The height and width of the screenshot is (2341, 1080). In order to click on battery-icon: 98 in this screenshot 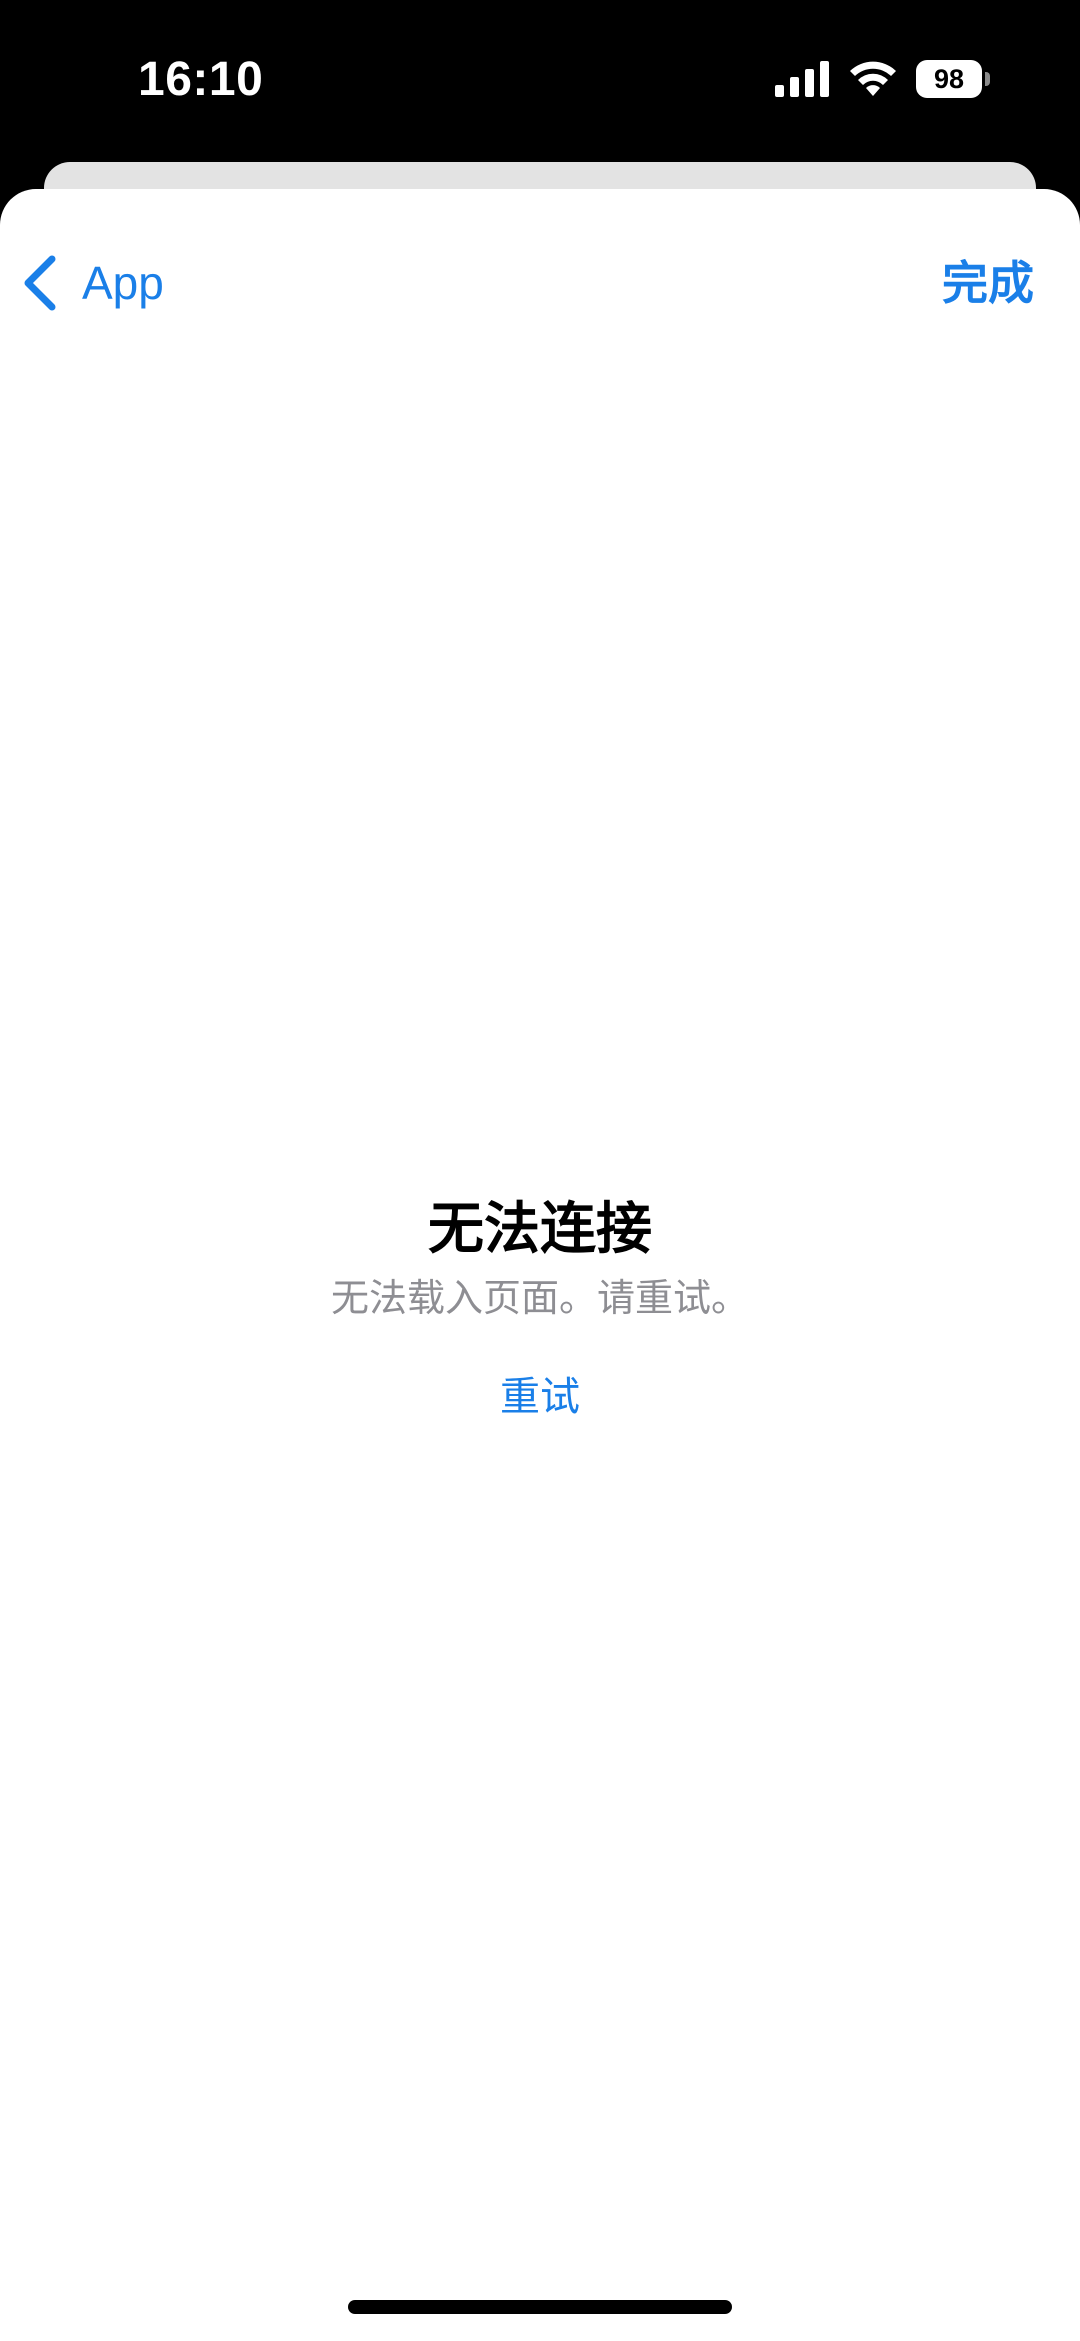, I will do `click(953, 79)`.